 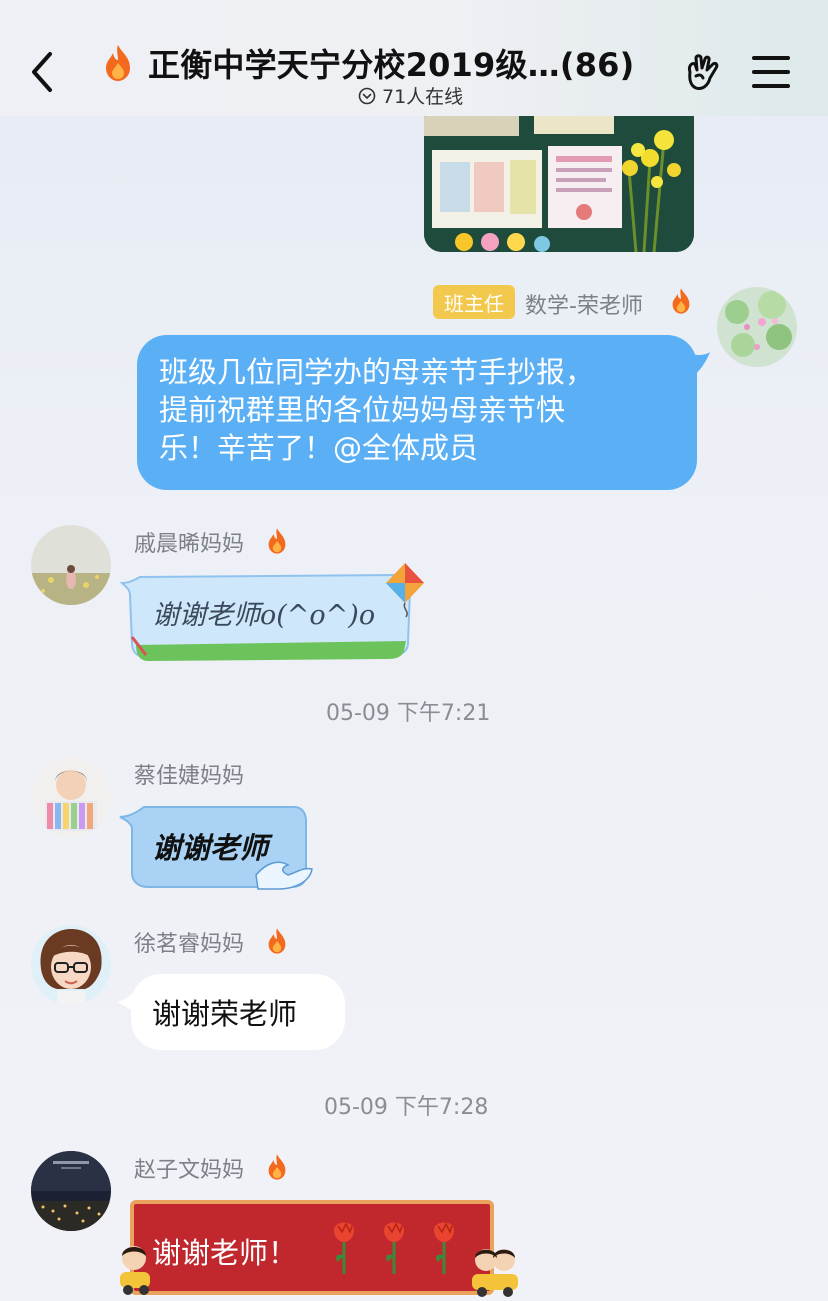 I want to click on bubble-tail, so click(x=698, y=365).